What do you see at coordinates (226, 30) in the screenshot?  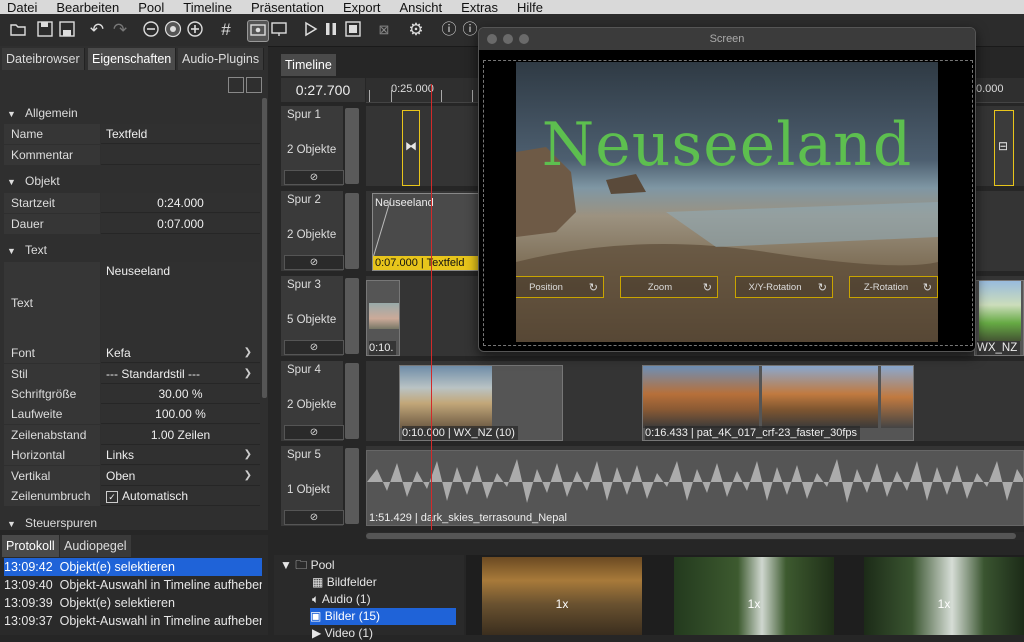 I see `grid-icon: #` at bounding box center [226, 30].